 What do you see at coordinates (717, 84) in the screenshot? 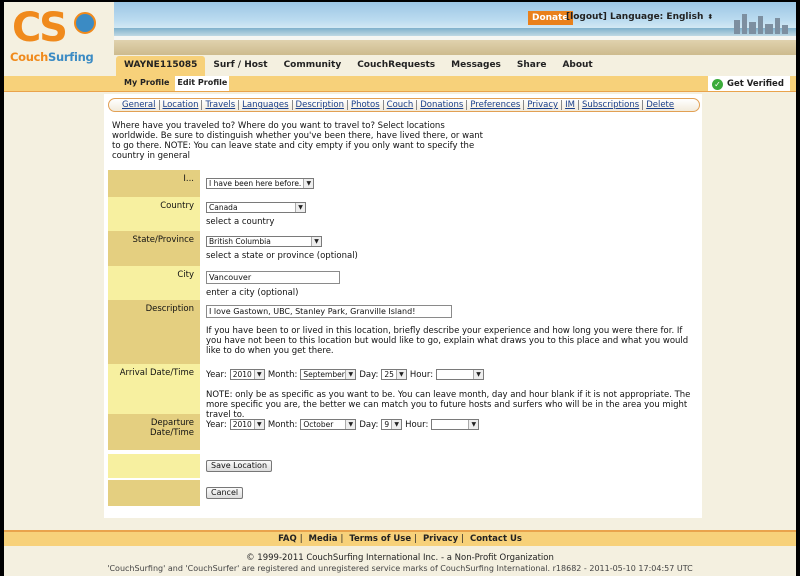
I see `checkmark-icon: ✓` at bounding box center [717, 84].